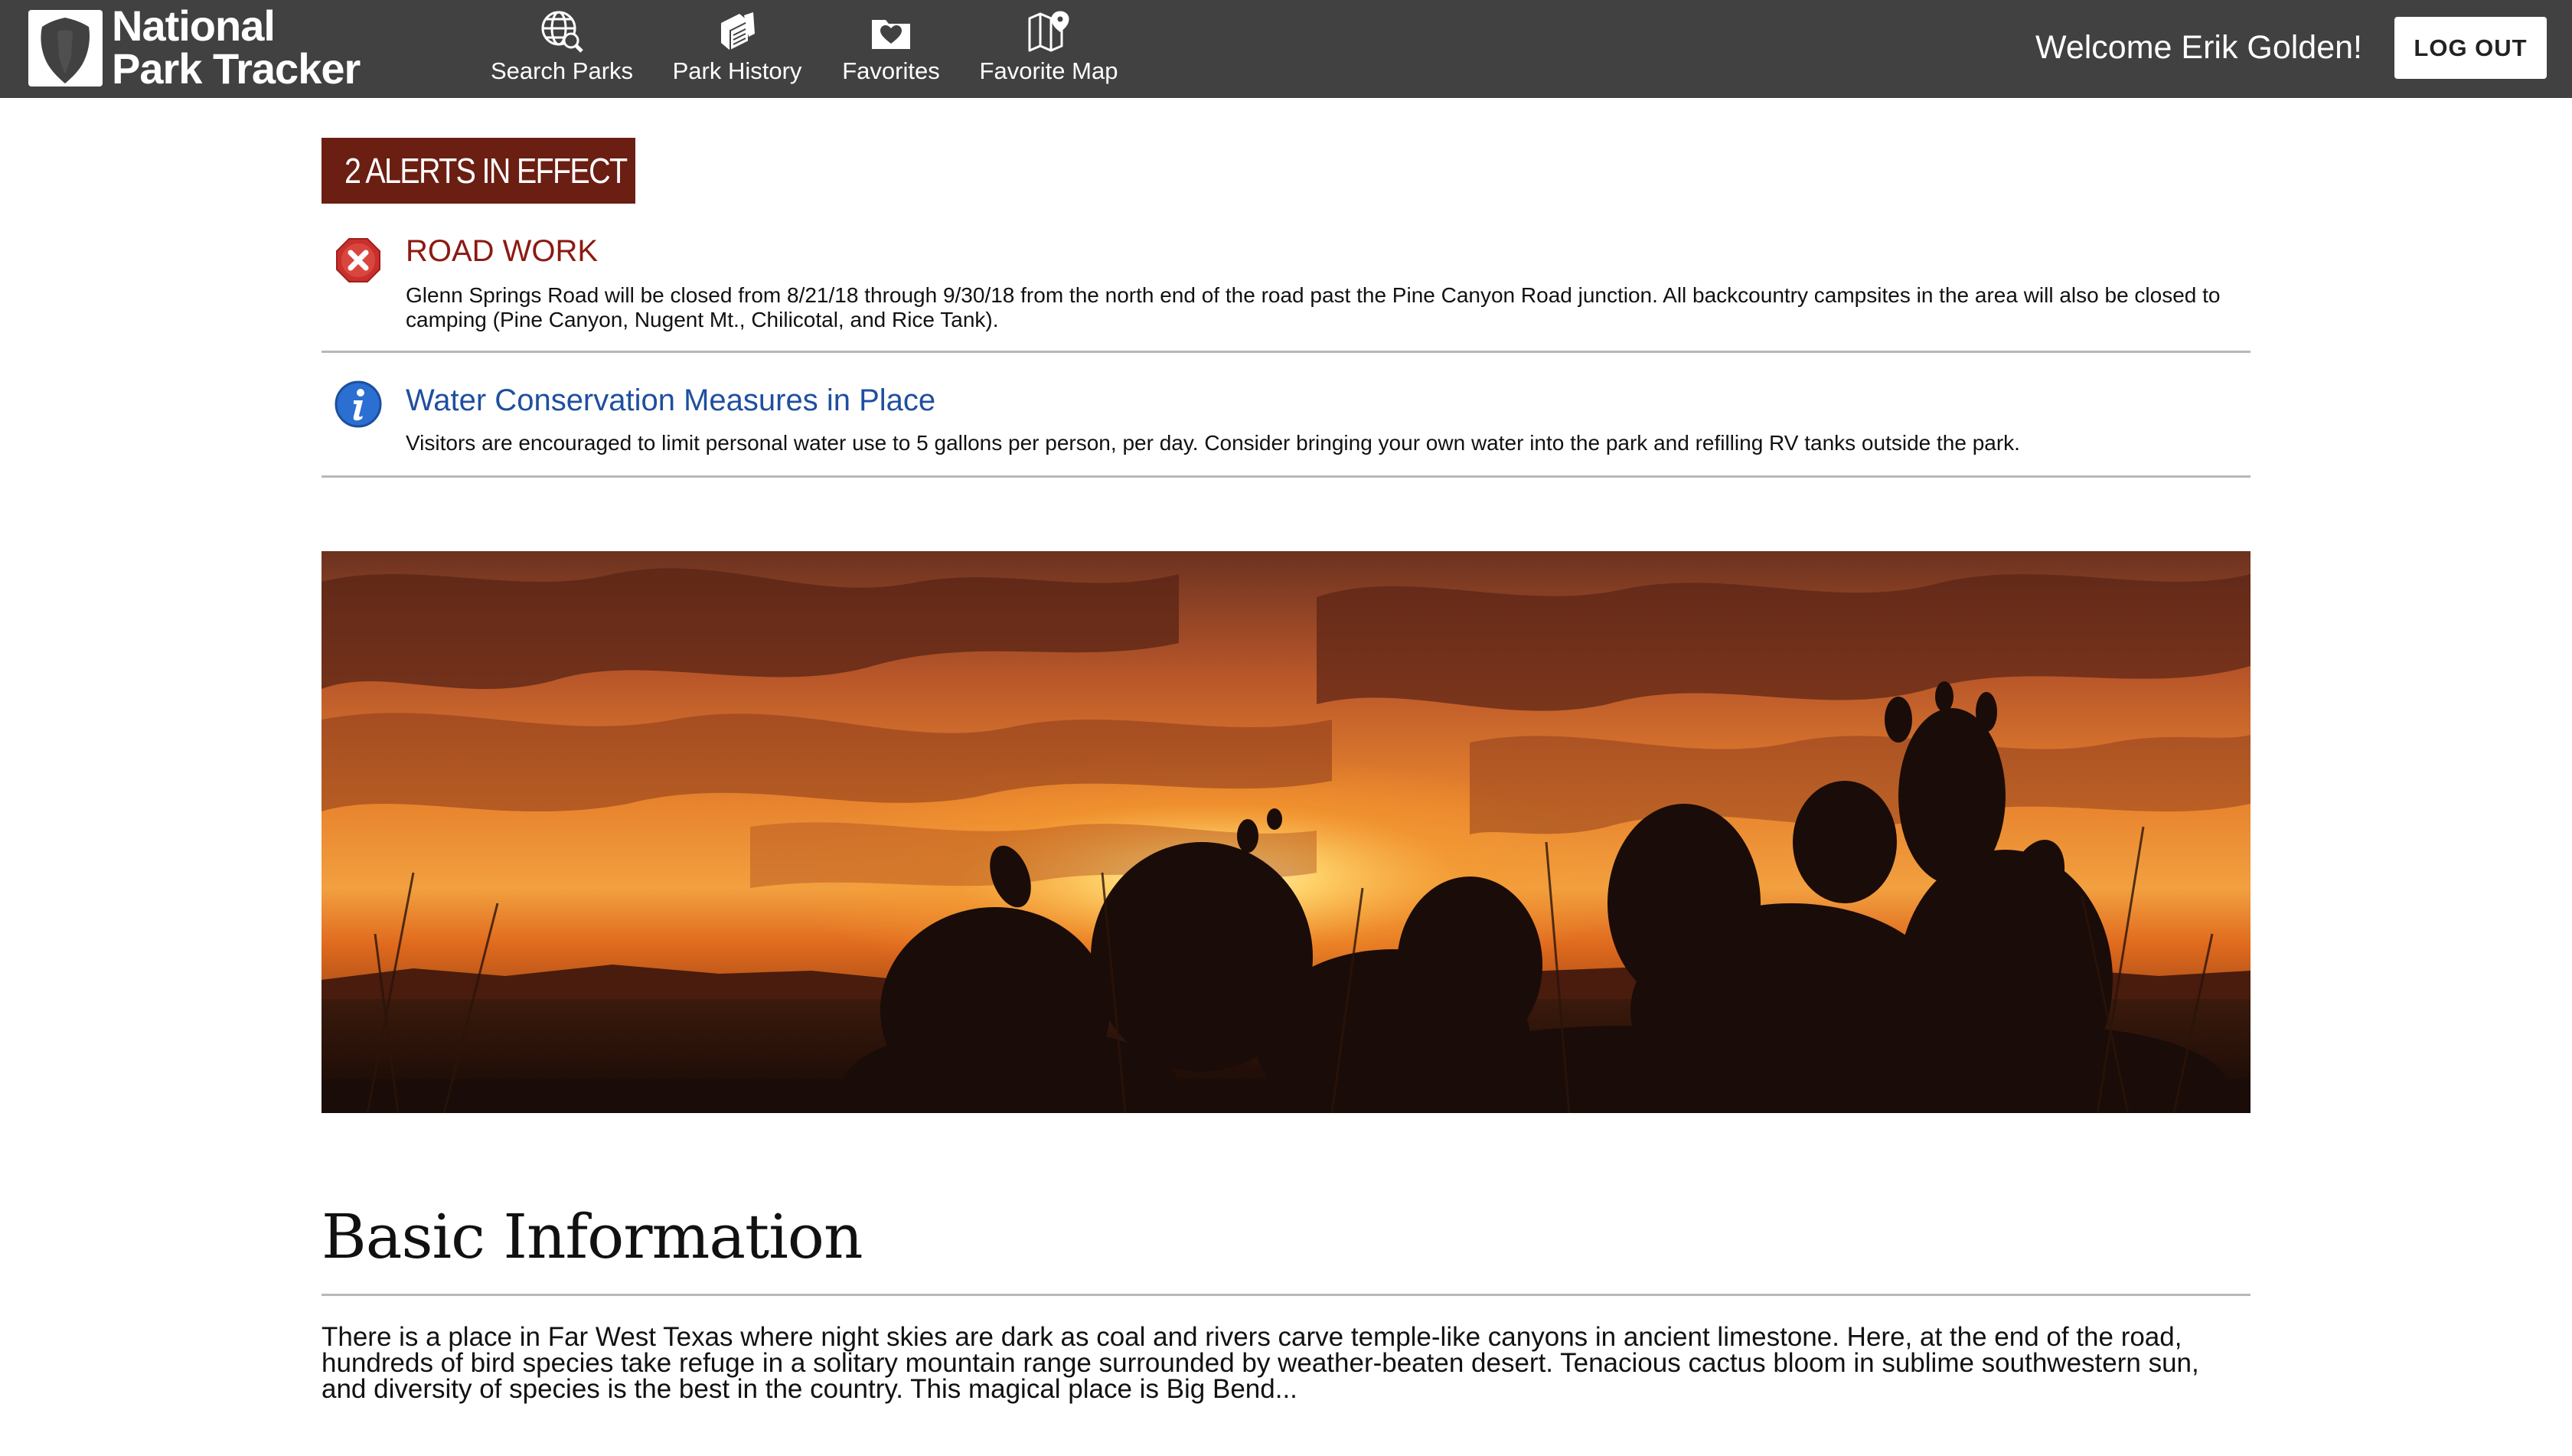 This screenshot has height=1456, width=2572. What do you see at coordinates (358, 260) in the screenshot?
I see `close-circle-icon` at bounding box center [358, 260].